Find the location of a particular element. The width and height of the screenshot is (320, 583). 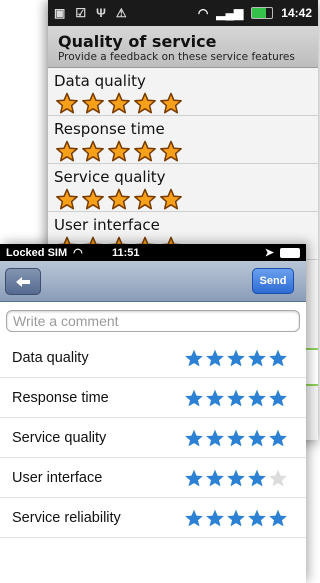

ios-rating-row: User interface is located at coordinates (153, 478).